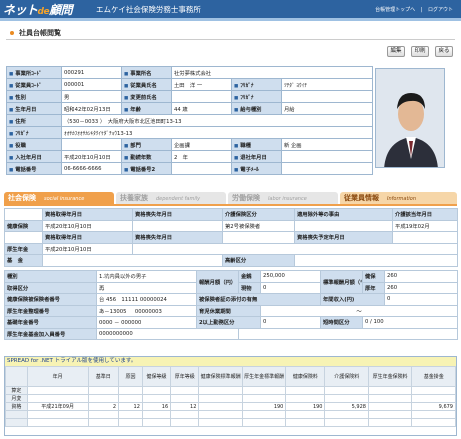  Describe the element at coordinates (433, 406) in the screenshot. I see `spread-cell: 9,679` at that location.